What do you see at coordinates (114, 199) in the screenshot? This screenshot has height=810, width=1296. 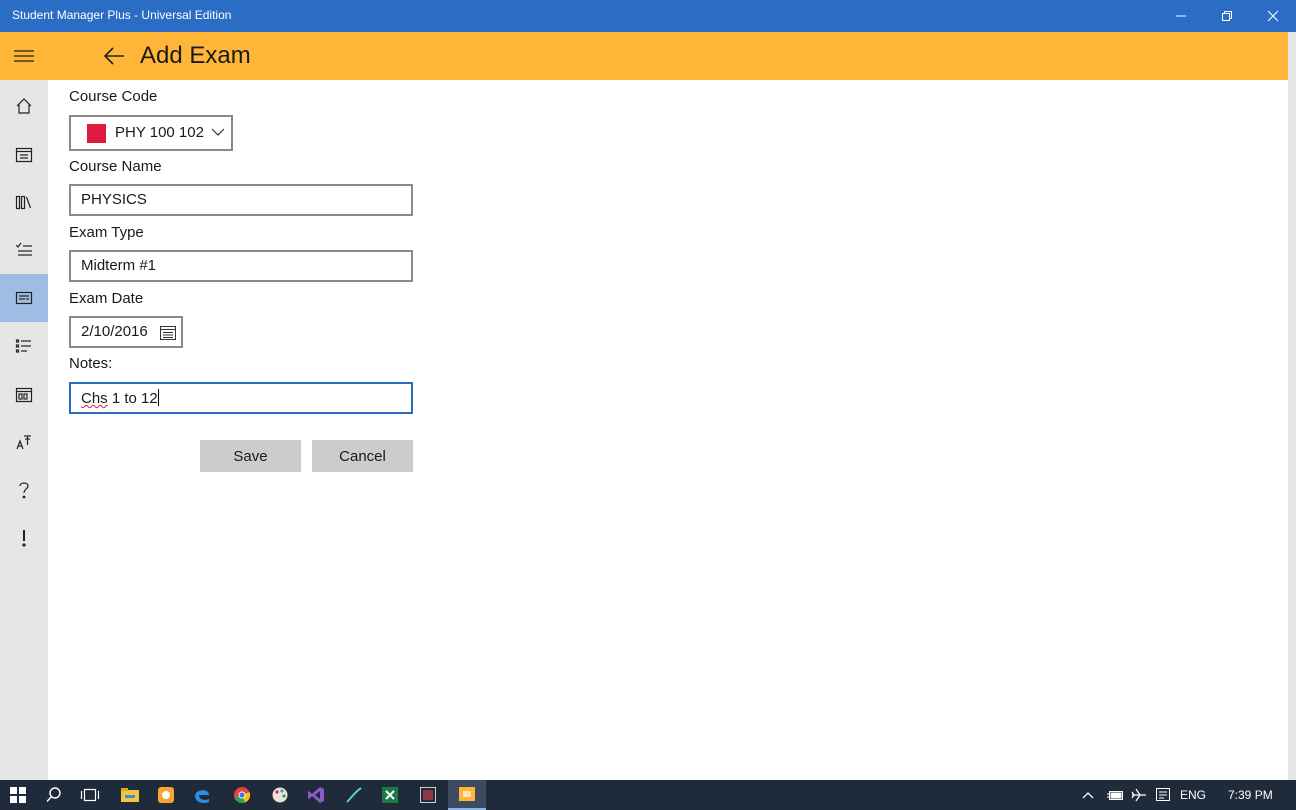 I see `course-name-value: PHYSICS` at bounding box center [114, 199].